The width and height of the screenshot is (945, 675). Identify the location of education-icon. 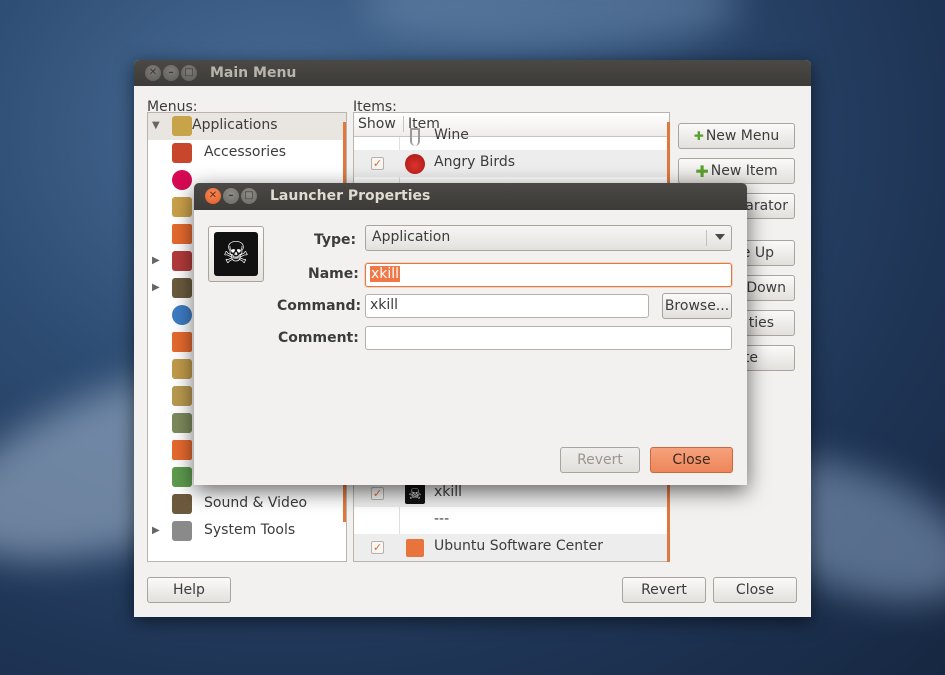
(182, 423).